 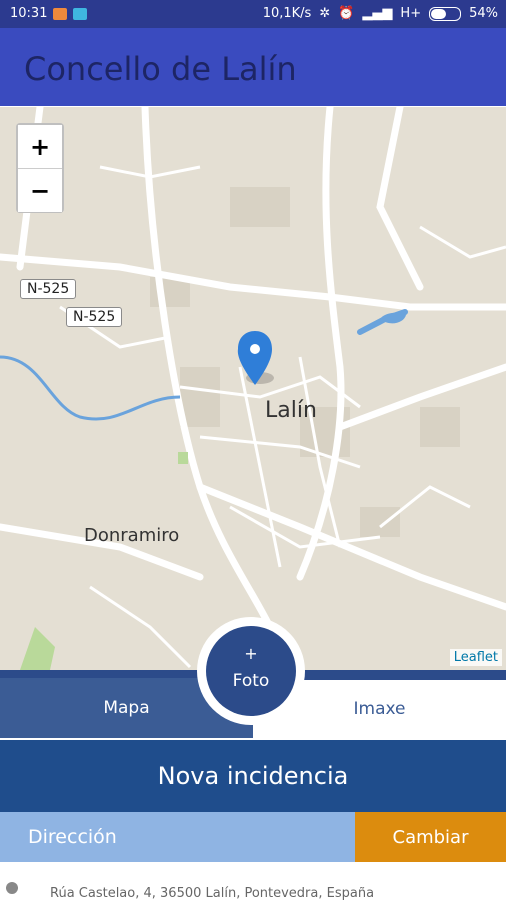 What do you see at coordinates (177, 837) in the screenshot?
I see `address-label: Dirección` at bounding box center [177, 837].